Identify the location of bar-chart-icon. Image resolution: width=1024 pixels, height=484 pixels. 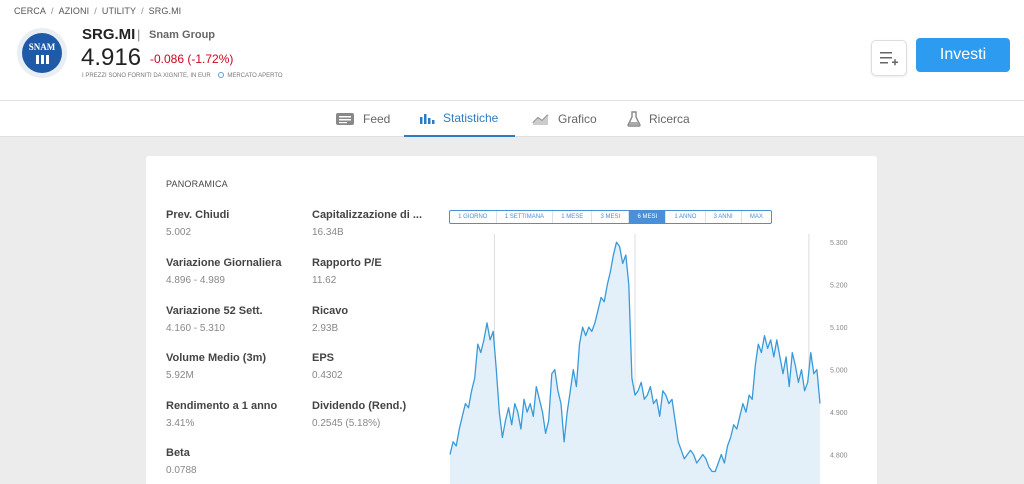
(427, 118).